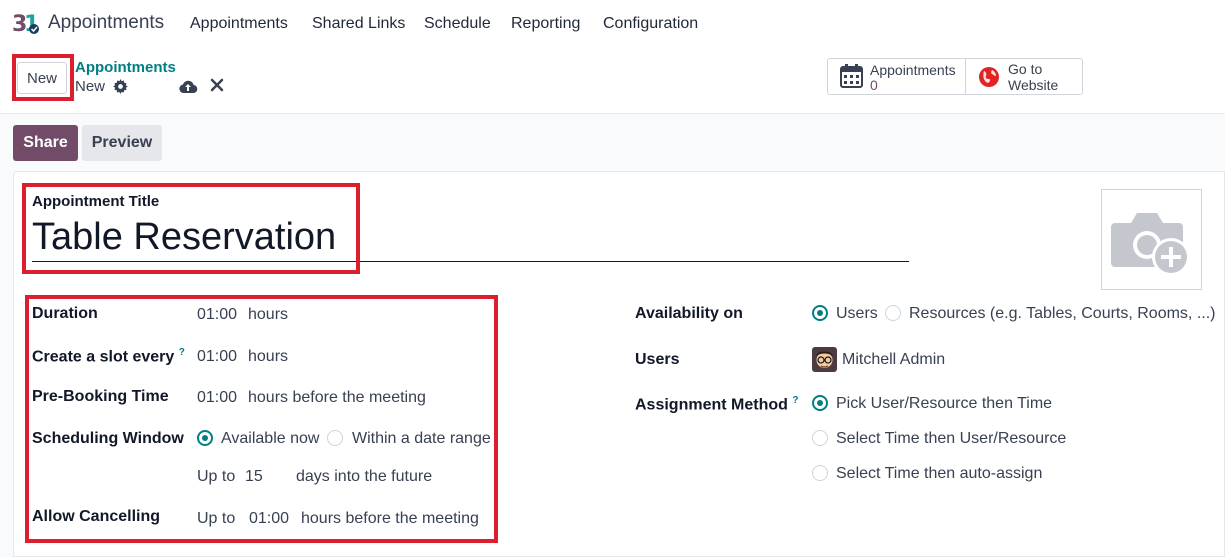  I want to click on days-suffix: days into the future, so click(364, 476).